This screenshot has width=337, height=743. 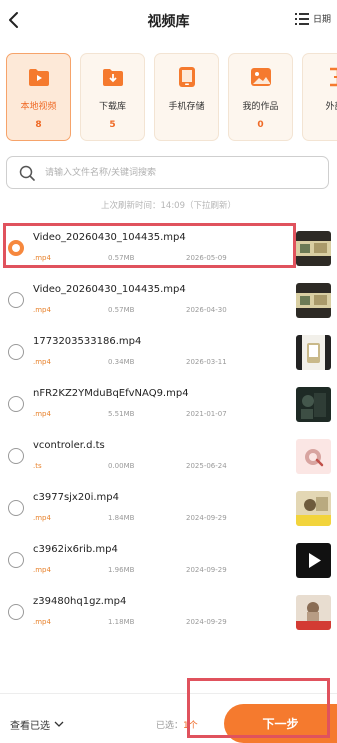 What do you see at coordinates (186, 107) in the screenshot?
I see `category-label: 手机存储` at bounding box center [186, 107].